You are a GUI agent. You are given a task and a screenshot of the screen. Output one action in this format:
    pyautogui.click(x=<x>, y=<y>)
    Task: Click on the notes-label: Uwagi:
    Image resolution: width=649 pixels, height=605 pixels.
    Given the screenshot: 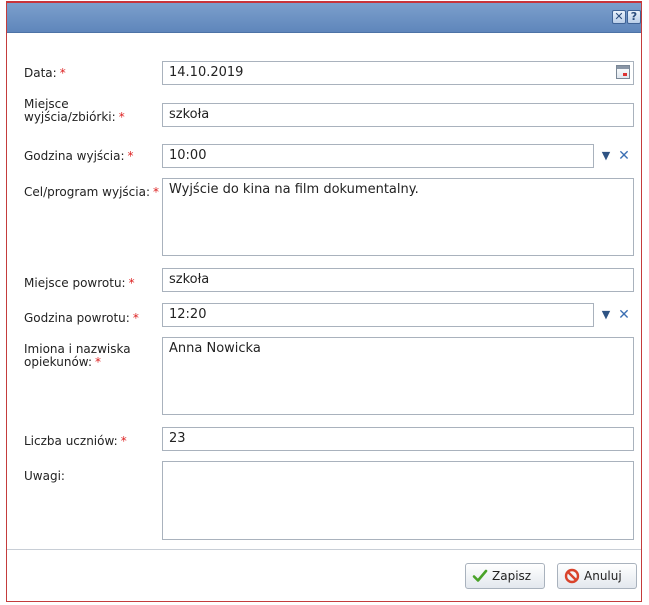 What is the action you would take?
    pyautogui.click(x=44, y=476)
    